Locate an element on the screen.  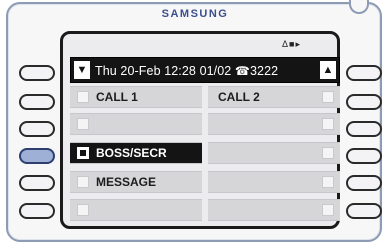
page-indicator: 01/02 is located at coordinates (215, 71).